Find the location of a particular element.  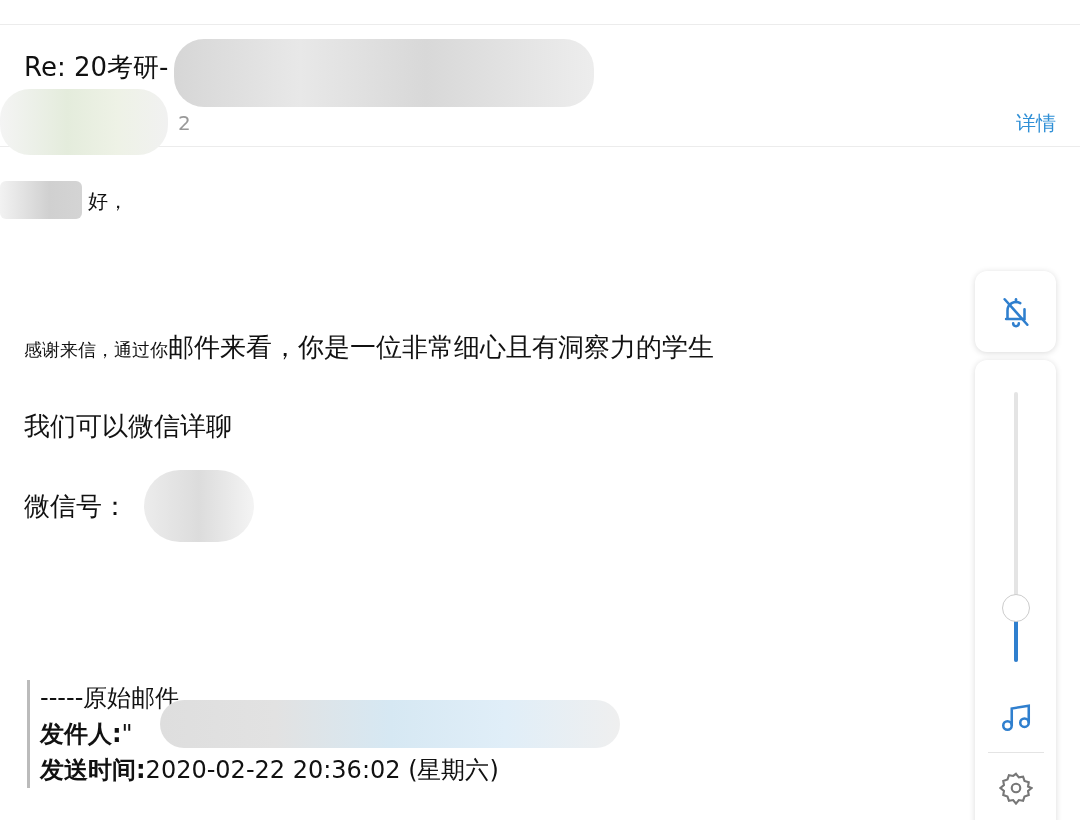

sender-text: 2 is located at coordinates (184, 123).